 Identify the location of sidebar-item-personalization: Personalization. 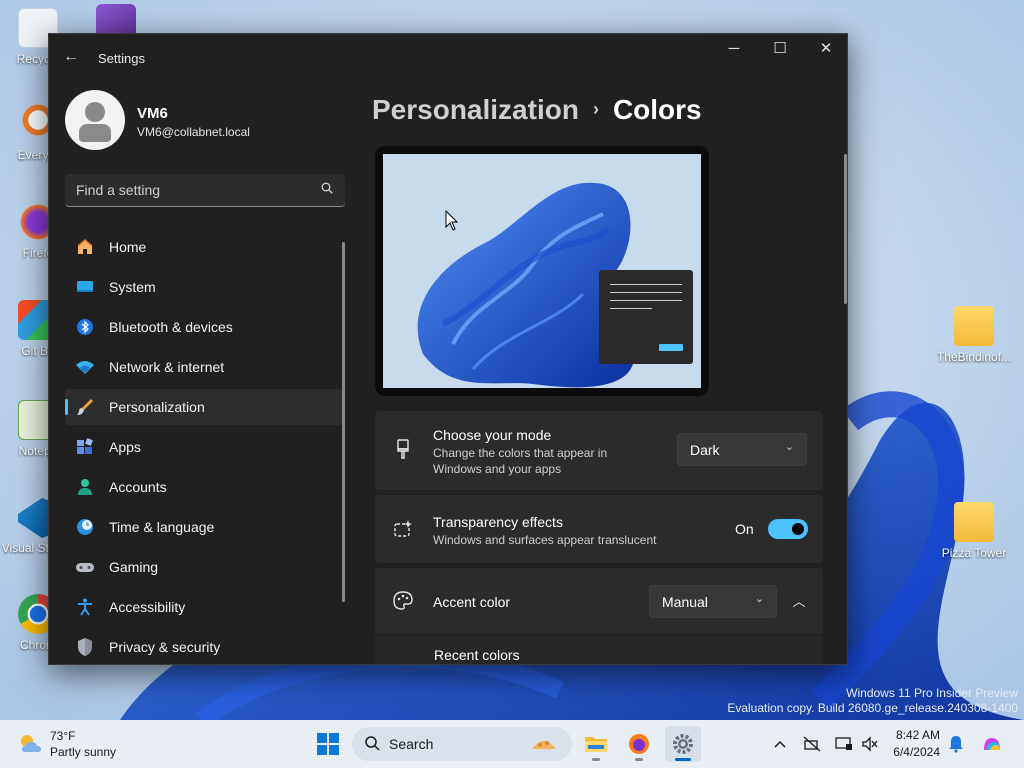
(204, 407).